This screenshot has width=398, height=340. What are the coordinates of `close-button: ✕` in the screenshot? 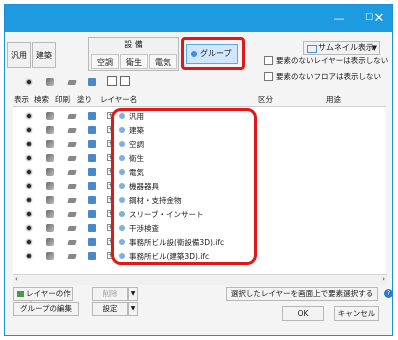 It's located at (379, 18).